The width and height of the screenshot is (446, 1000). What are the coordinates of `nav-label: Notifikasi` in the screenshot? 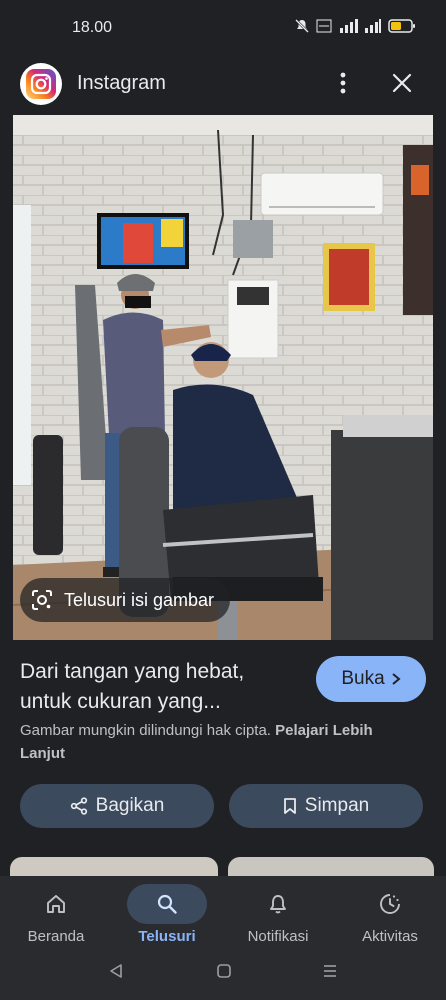 It's located at (278, 936).